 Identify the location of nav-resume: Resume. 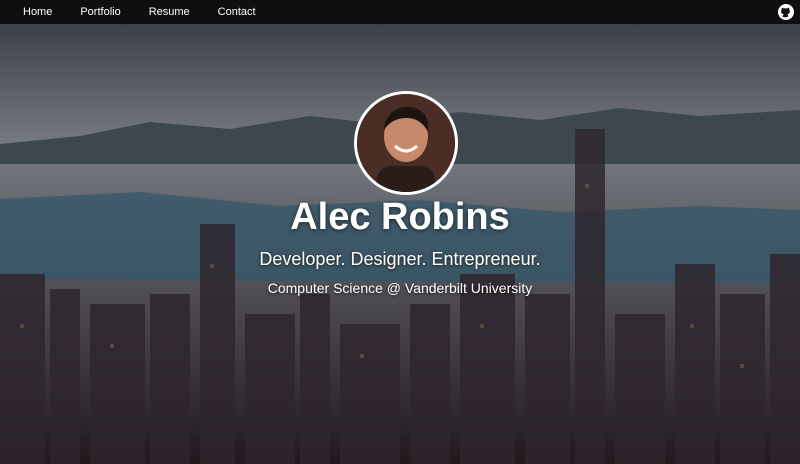
(169, 12).